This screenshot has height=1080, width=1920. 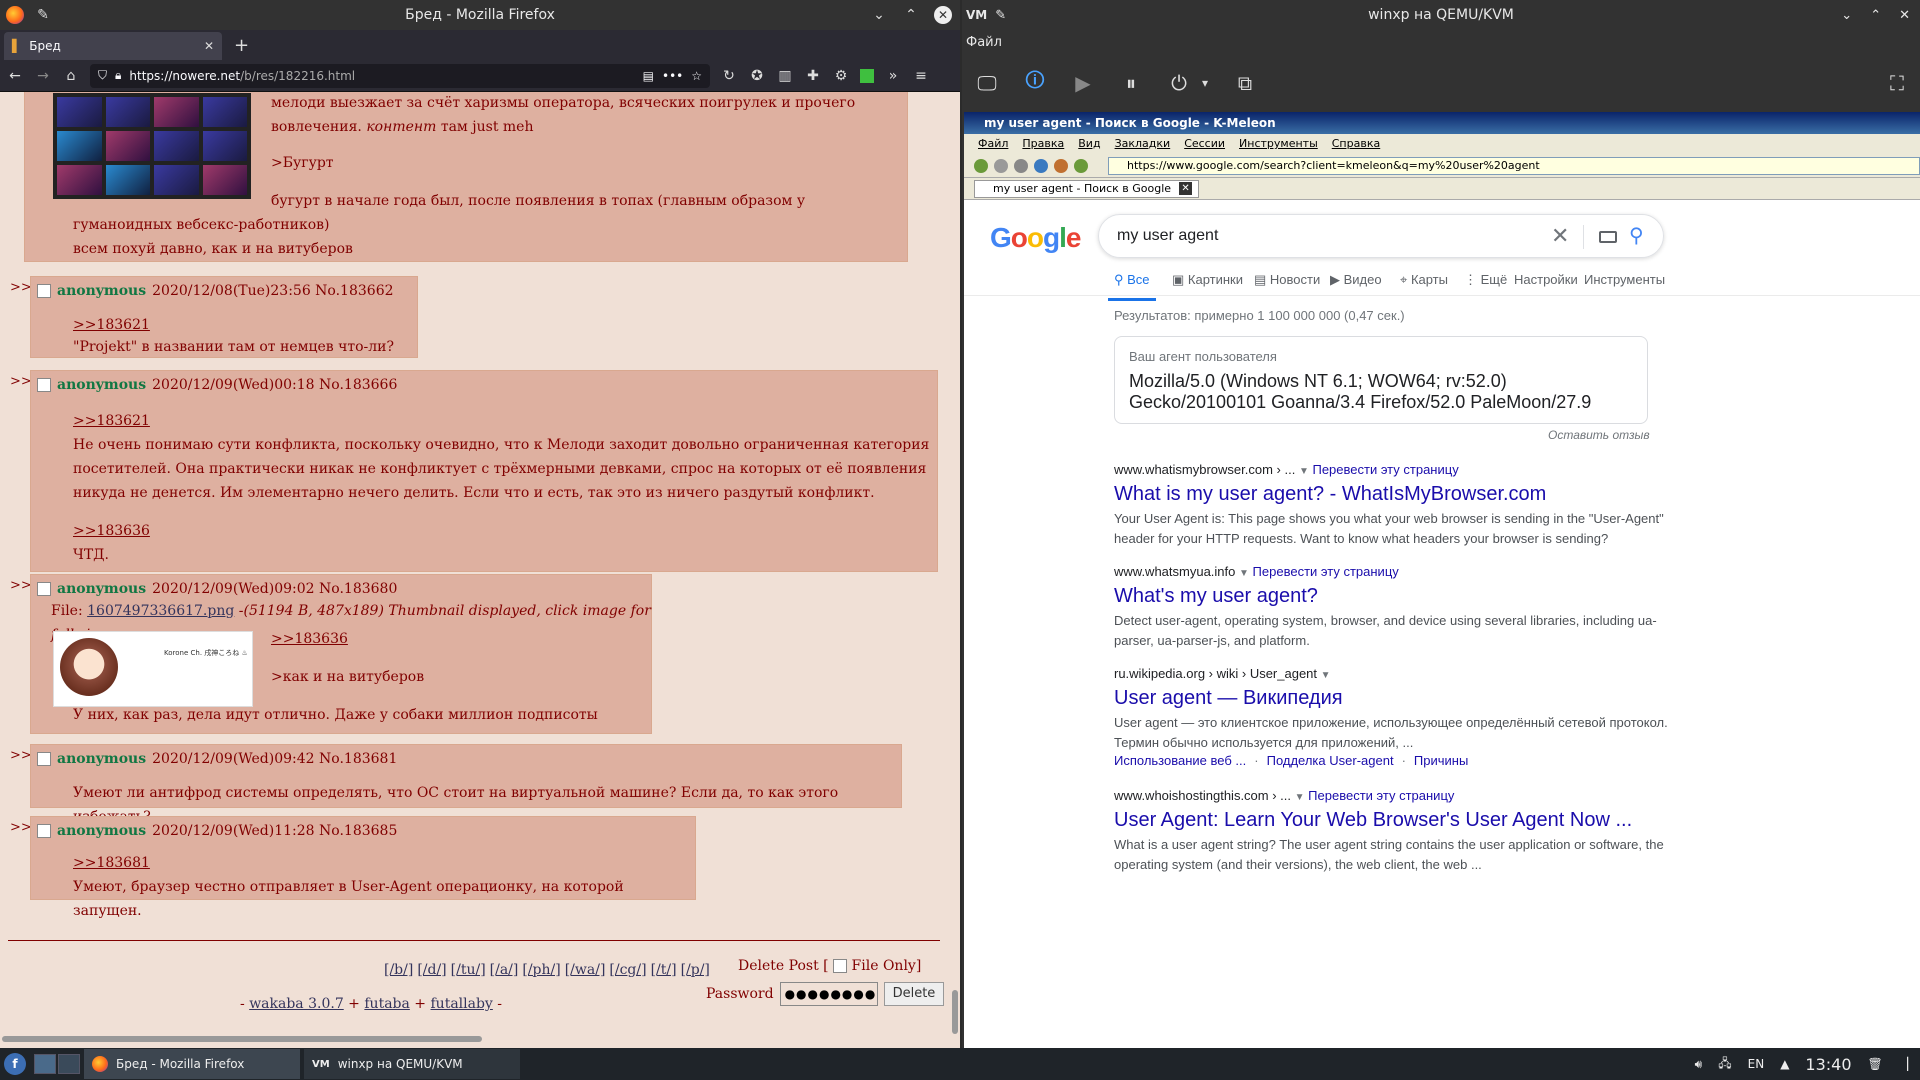 What do you see at coordinates (1087, 188) in the screenshot?
I see `kmeleon-tab: my user agent - Поиск в Google ✕` at bounding box center [1087, 188].